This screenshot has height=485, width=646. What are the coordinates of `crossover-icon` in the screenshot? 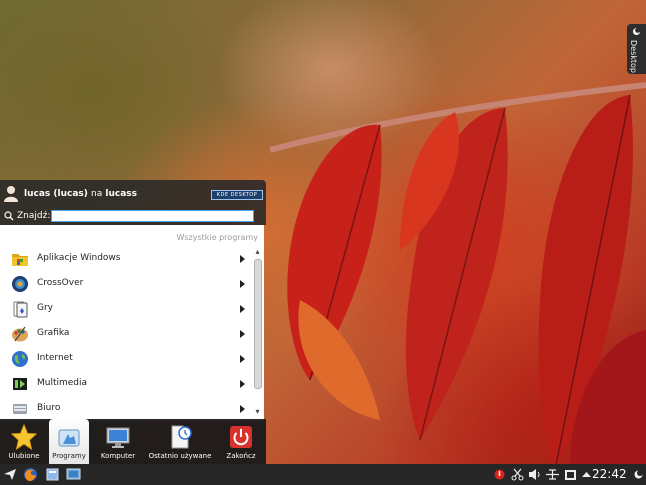 It's located at (20, 284).